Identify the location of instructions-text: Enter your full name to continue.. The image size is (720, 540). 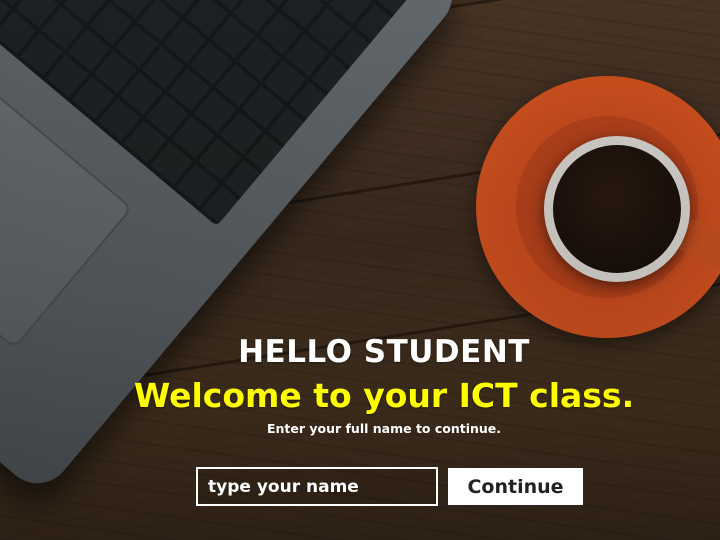
(384, 428).